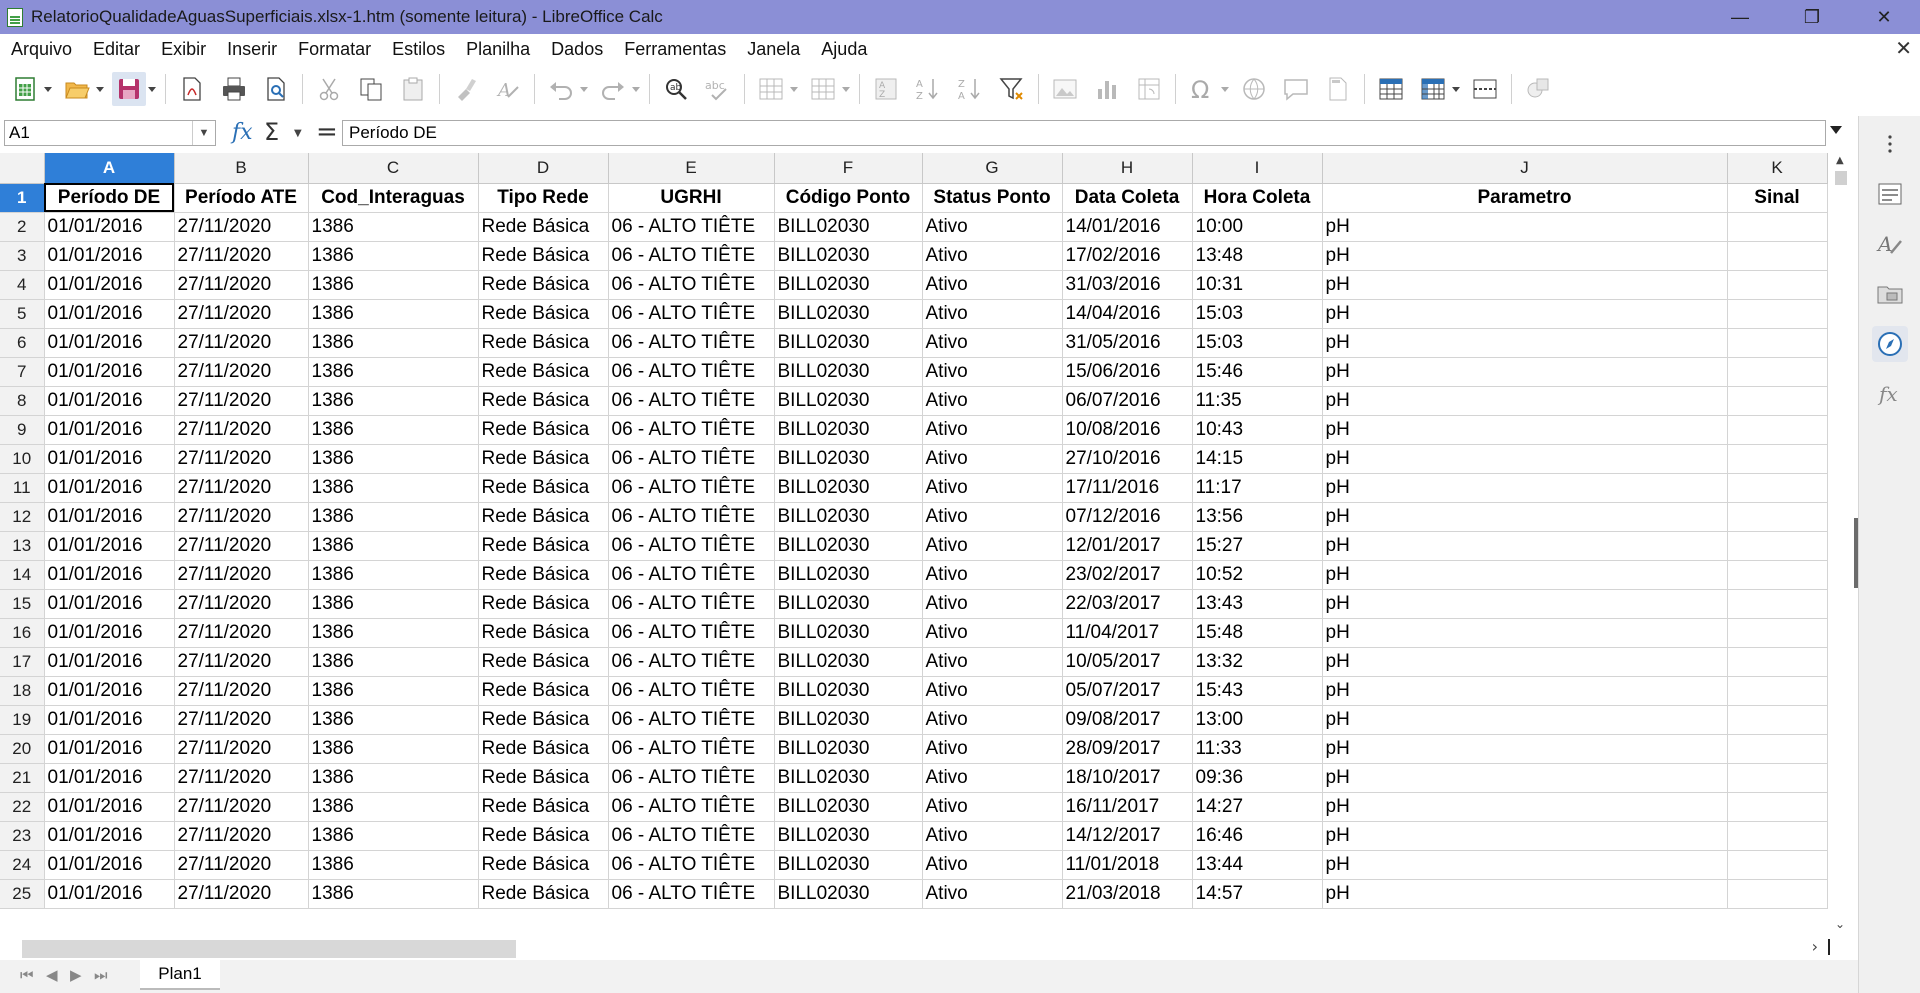 Image resolution: width=1920 pixels, height=993 pixels. Describe the element at coordinates (618, 89) in the screenshot. I see `redo-icon` at that location.